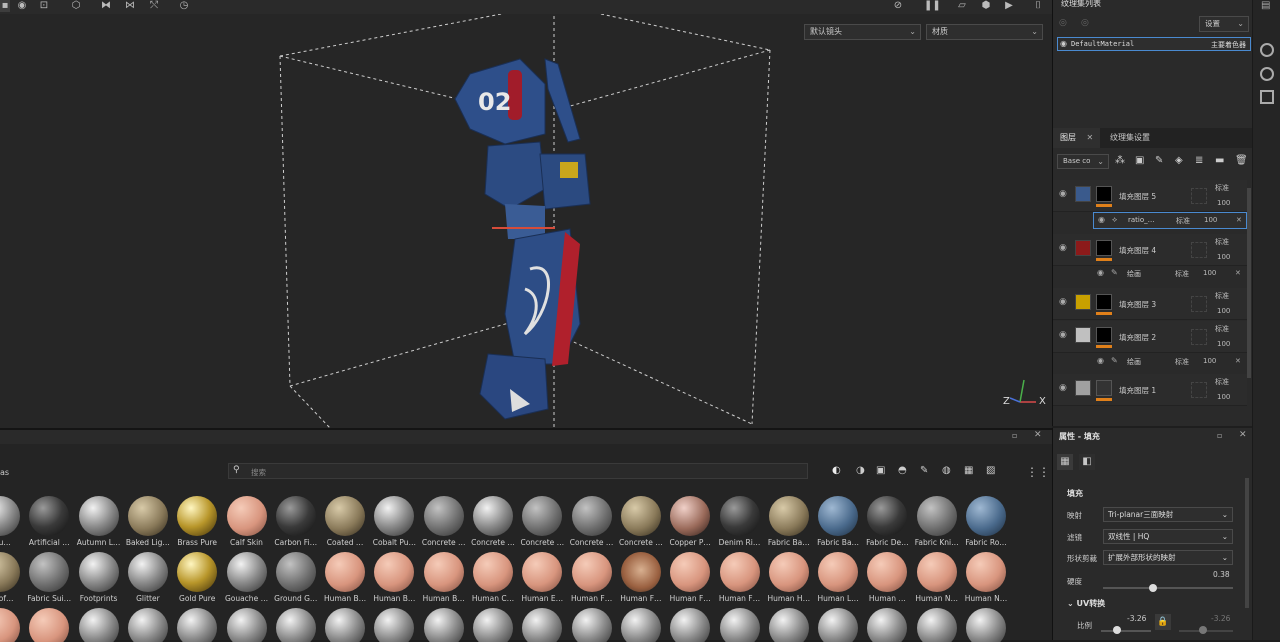  Describe the element at coordinates (1130, 138) in the screenshot. I see `tab-texture-set-settings: 纹理集设置` at that location.